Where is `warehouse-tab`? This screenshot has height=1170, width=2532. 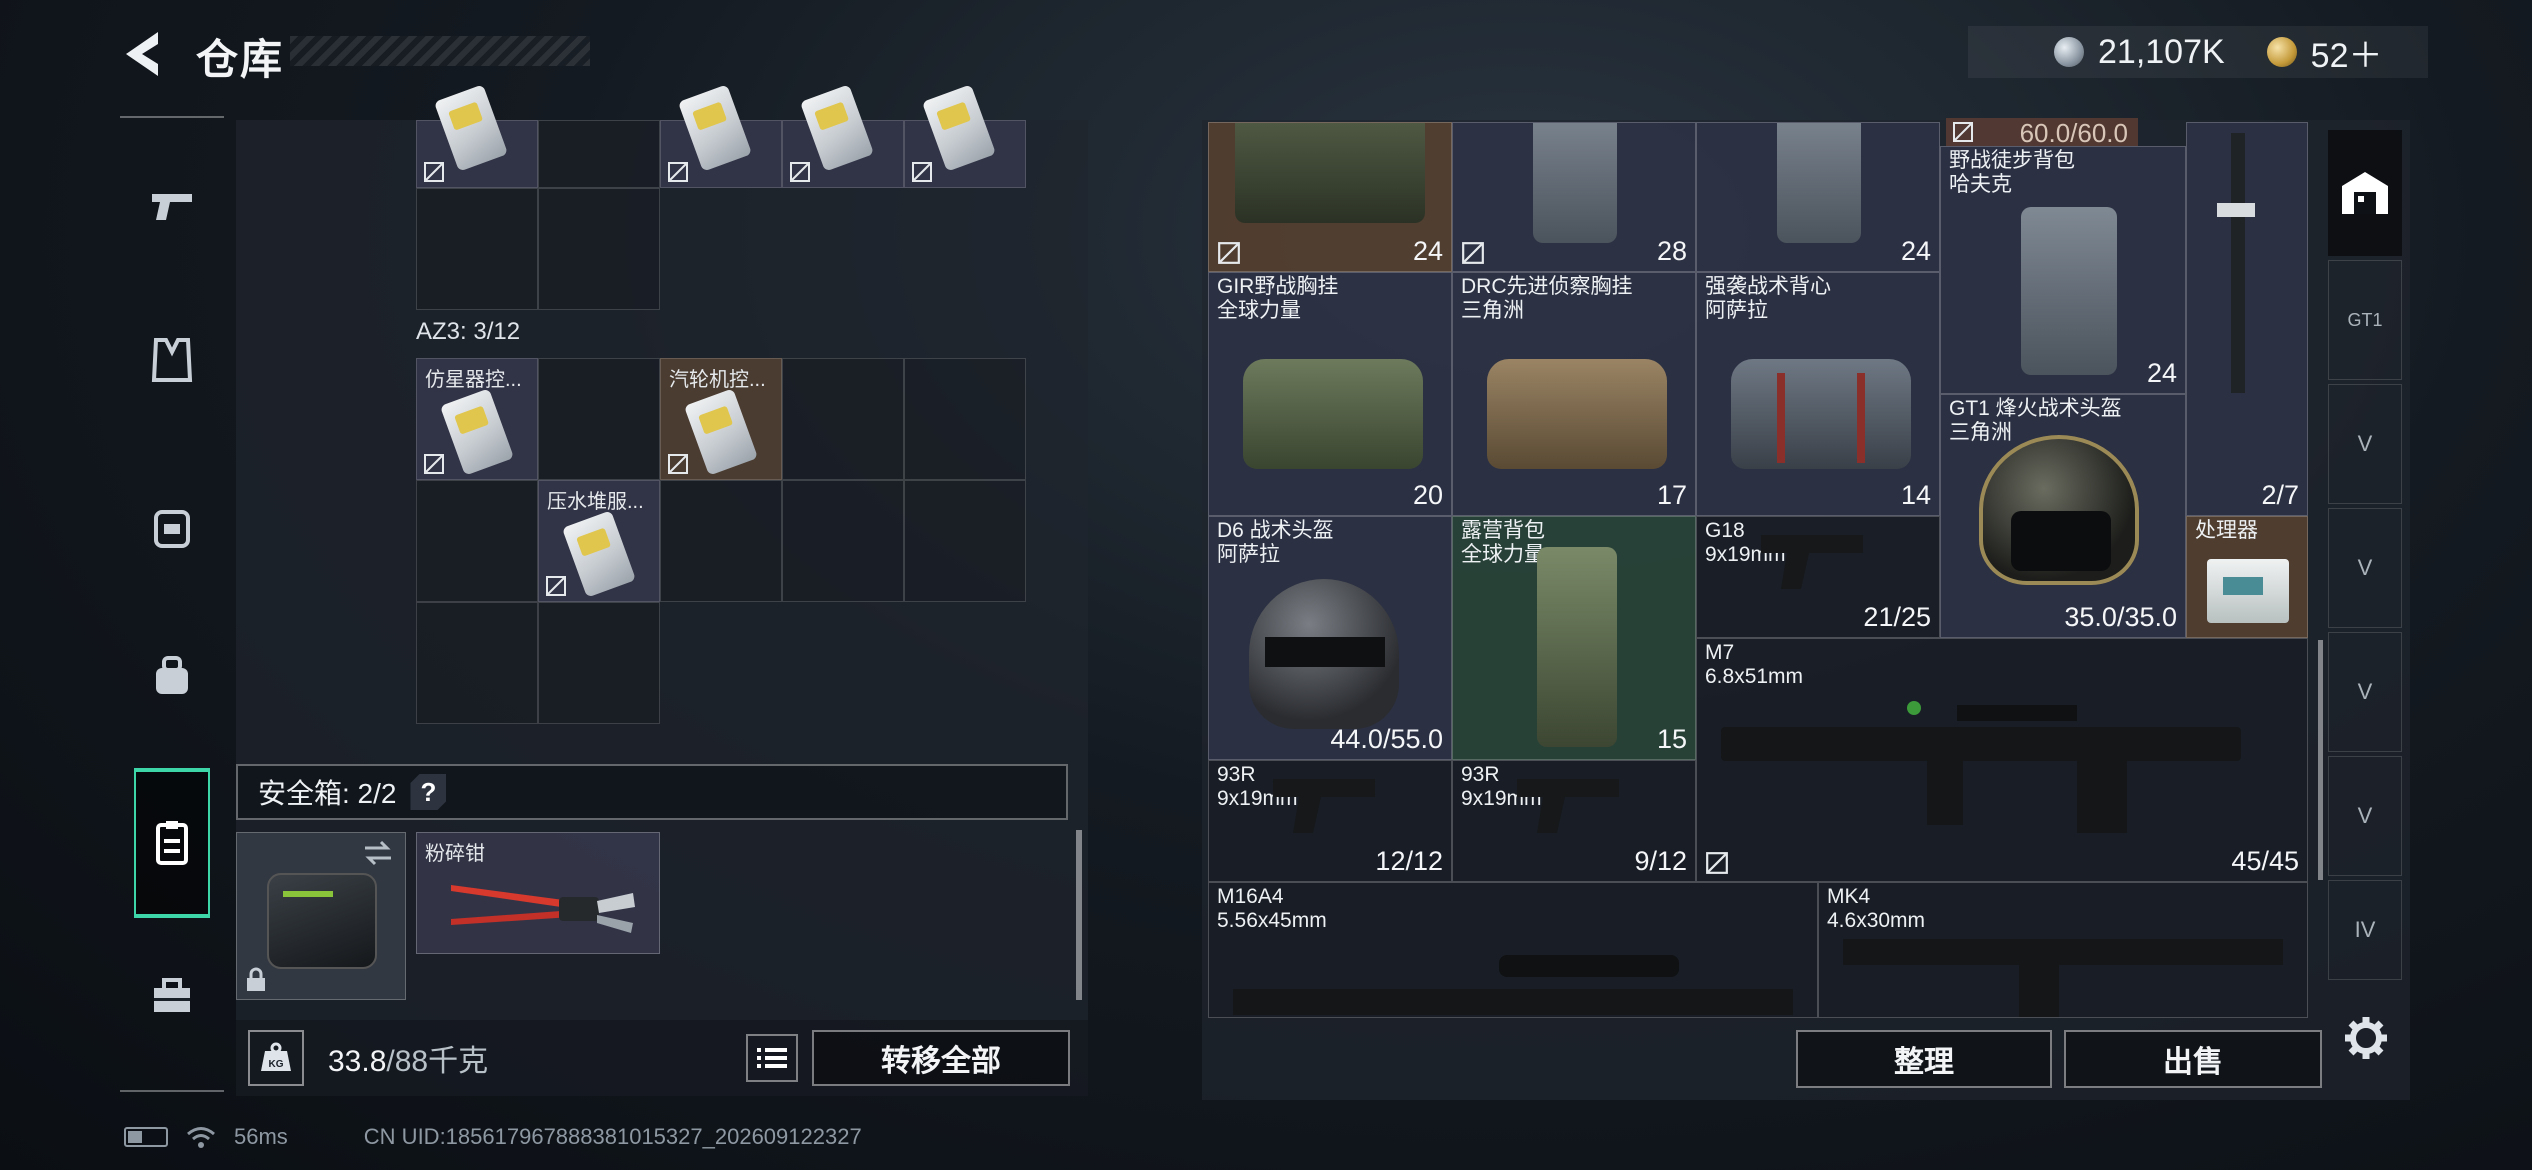 warehouse-tab is located at coordinates (2365, 193).